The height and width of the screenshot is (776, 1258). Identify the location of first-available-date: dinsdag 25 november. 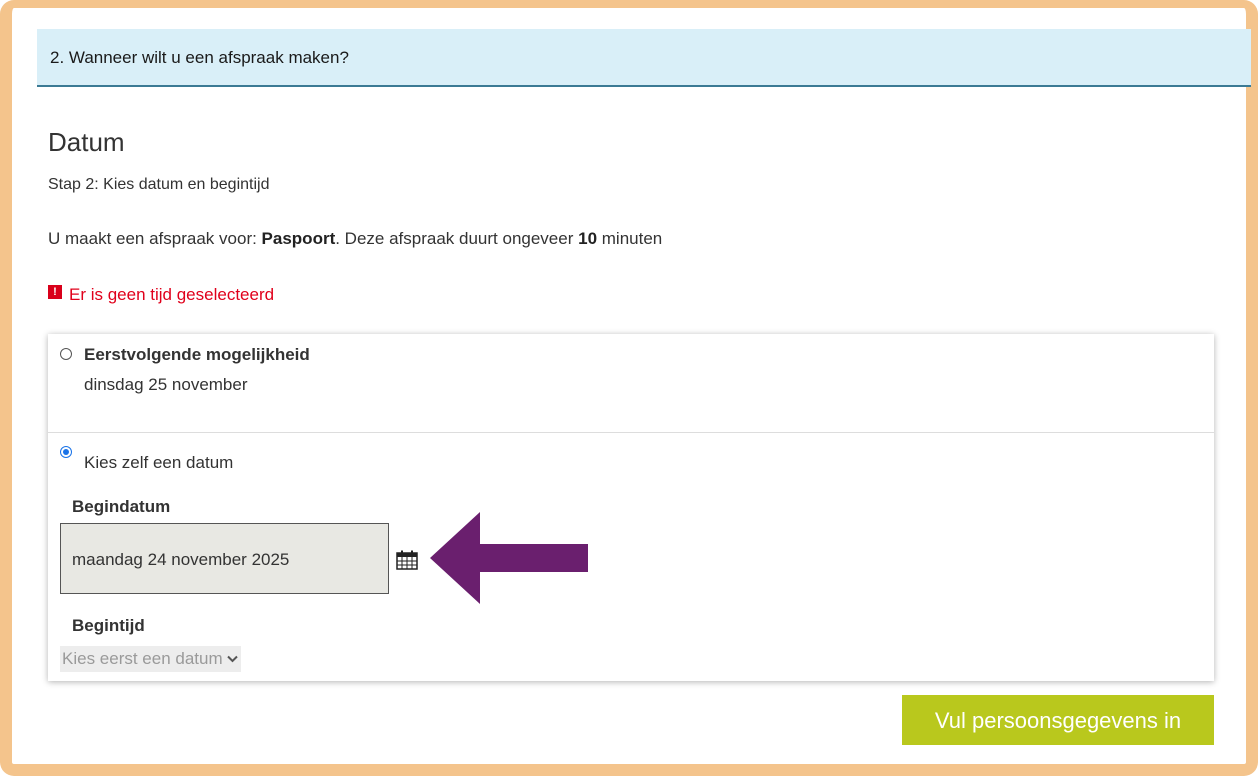
(166, 384).